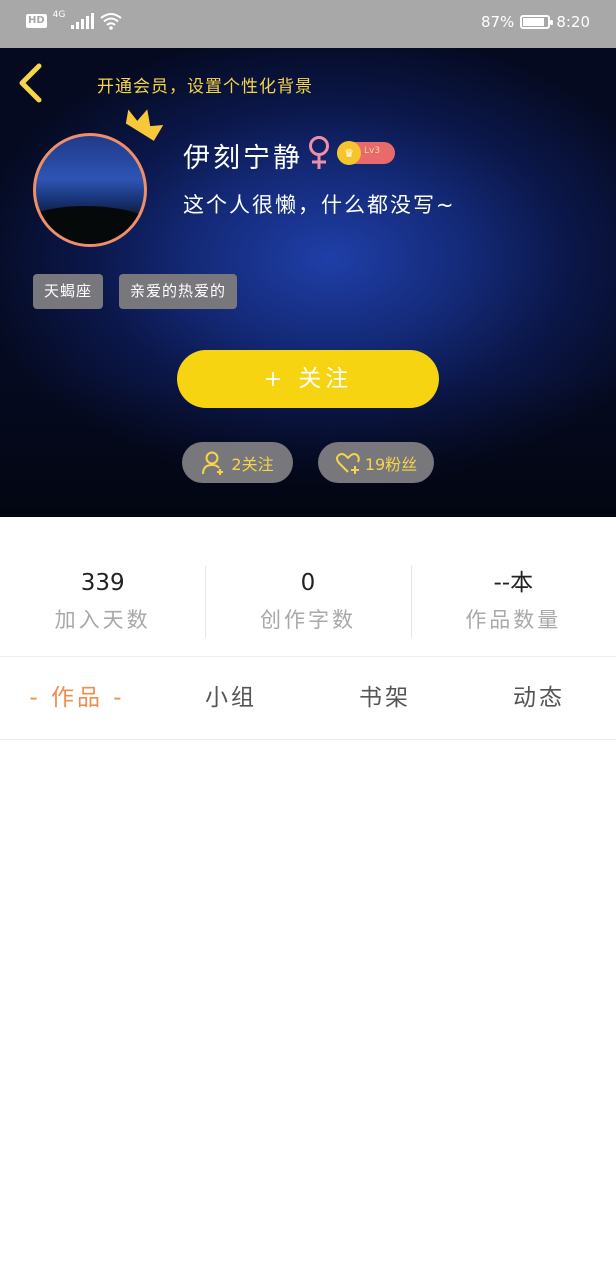 This screenshot has width=616, height=1280. What do you see at coordinates (307, 620) in the screenshot?
I see `stat-label: 创作字数` at bounding box center [307, 620].